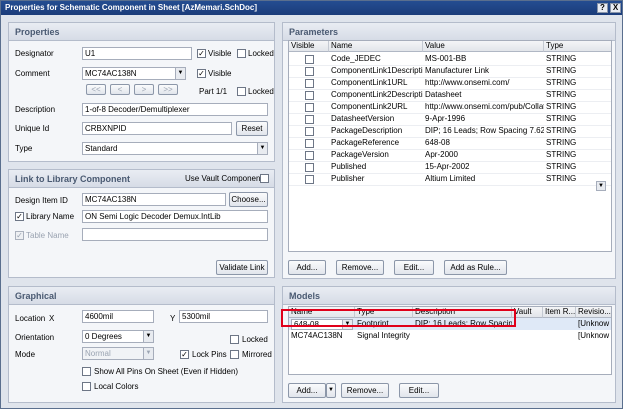 This screenshot has height=409, width=623. I want to click on col-name: Name, so click(376, 46).